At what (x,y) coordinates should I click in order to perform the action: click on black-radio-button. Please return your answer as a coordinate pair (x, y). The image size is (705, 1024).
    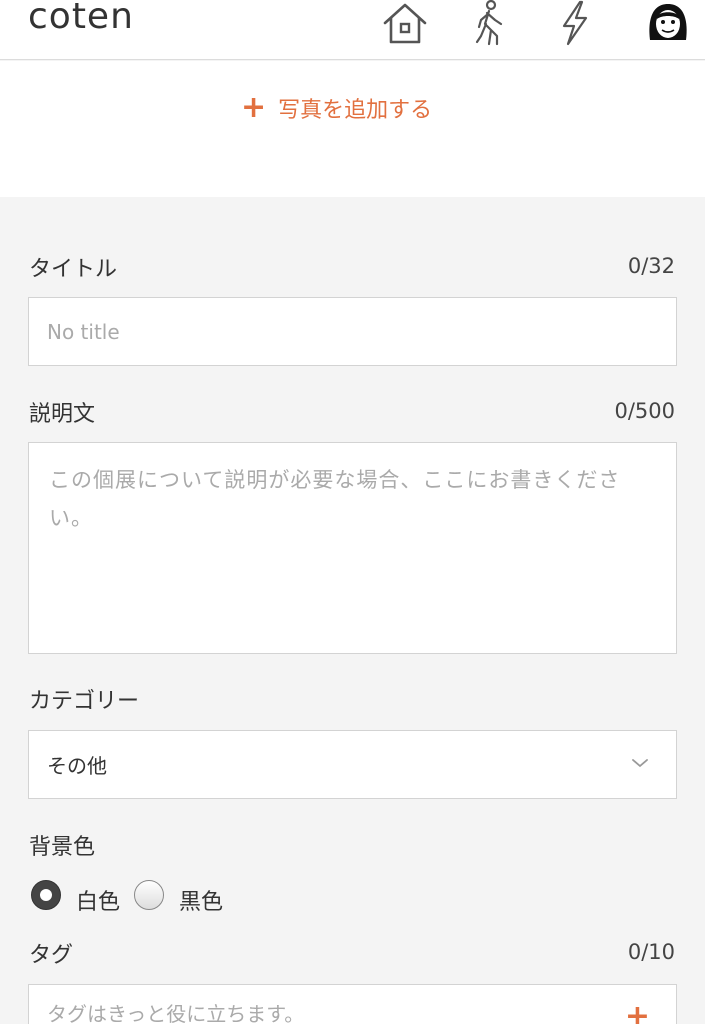
    Looking at the image, I should click on (149, 895).